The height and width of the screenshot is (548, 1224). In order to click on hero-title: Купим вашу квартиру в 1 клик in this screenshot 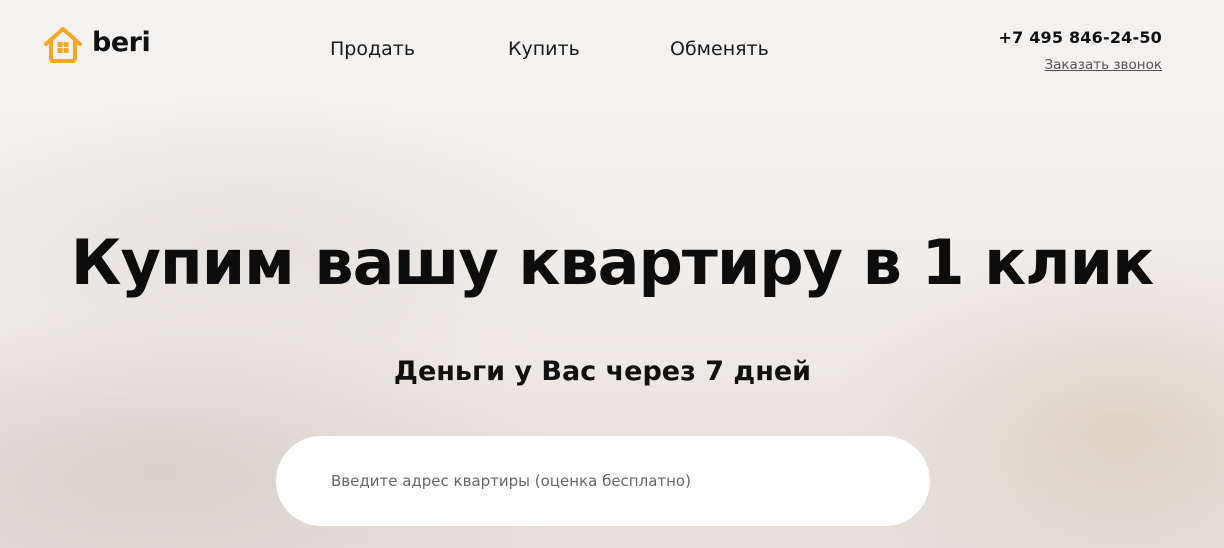, I will do `click(612, 262)`.